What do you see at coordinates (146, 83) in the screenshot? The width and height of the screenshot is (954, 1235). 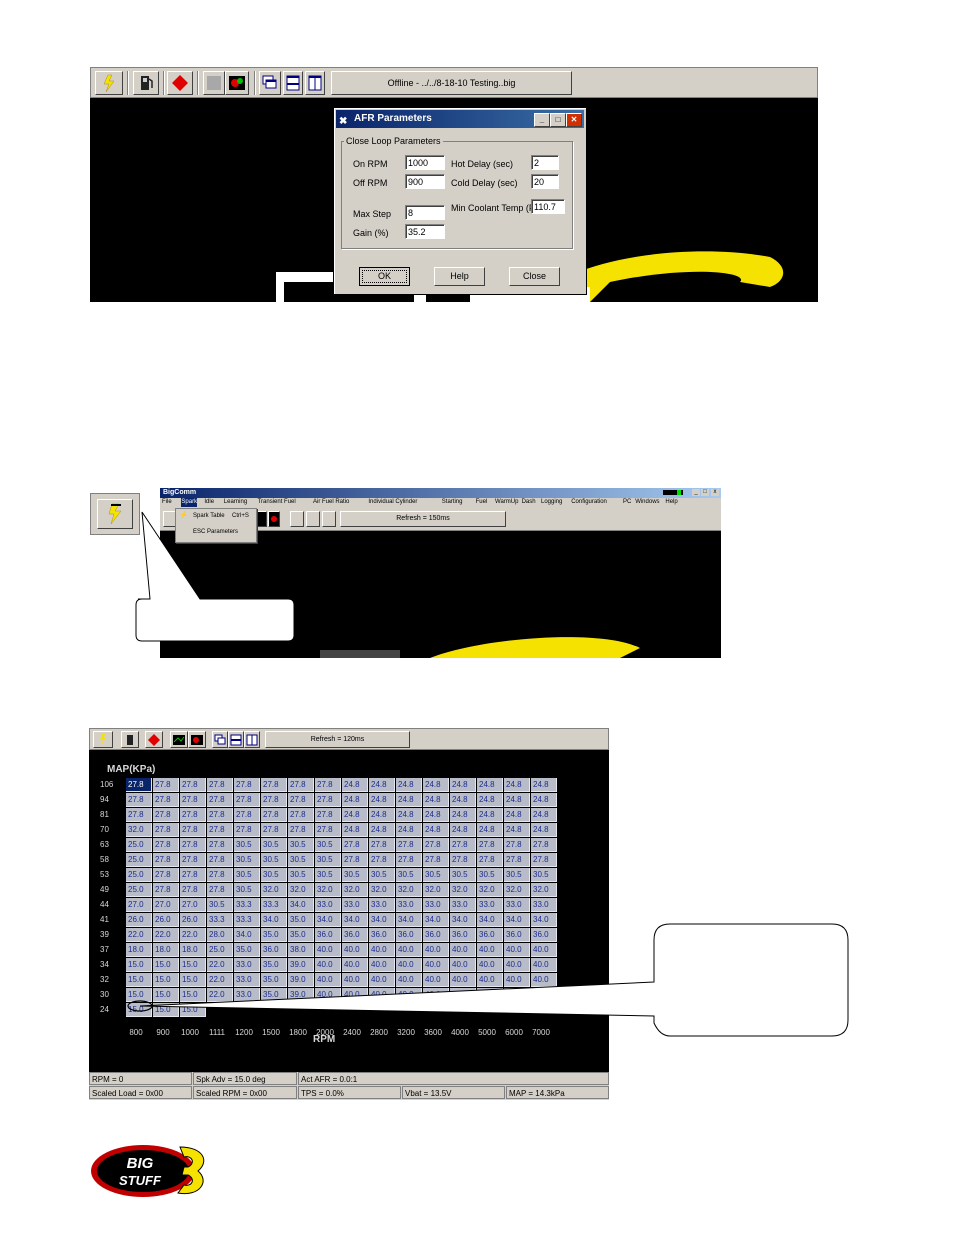 I see `fuel-pump-button` at bounding box center [146, 83].